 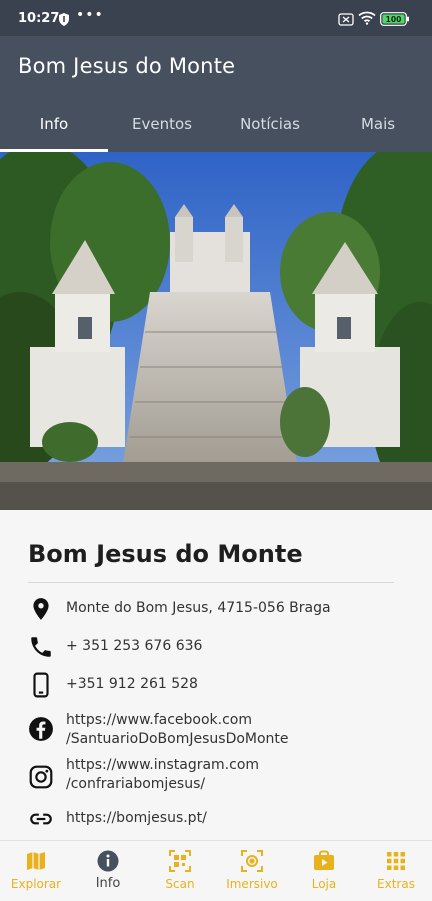 I want to click on website-link: https://bomjesus.pt/, so click(x=236, y=818).